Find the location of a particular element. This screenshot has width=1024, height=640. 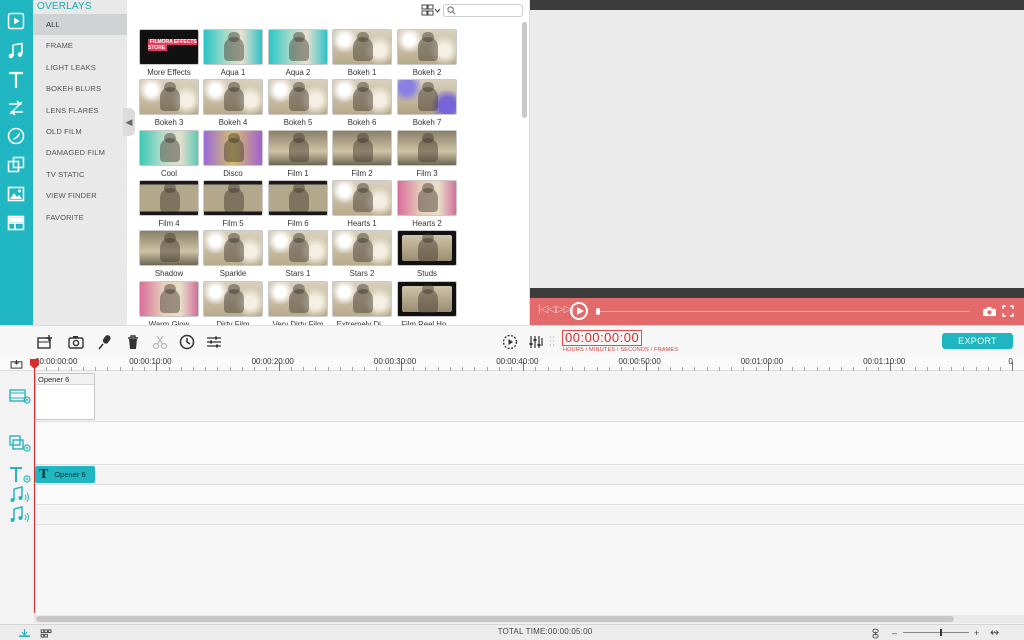

category-item-bokeh-blurs: BOKEH BLURS is located at coordinates (80, 88).